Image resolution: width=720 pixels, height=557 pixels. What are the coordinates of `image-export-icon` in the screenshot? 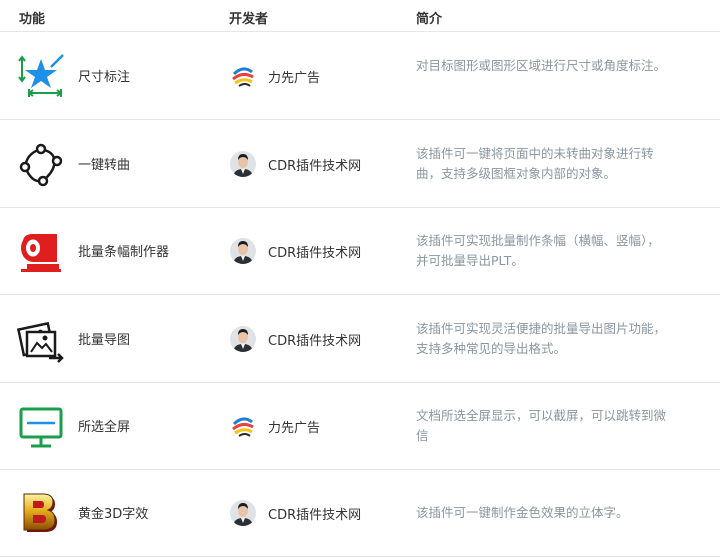 It's located at (41, 340).